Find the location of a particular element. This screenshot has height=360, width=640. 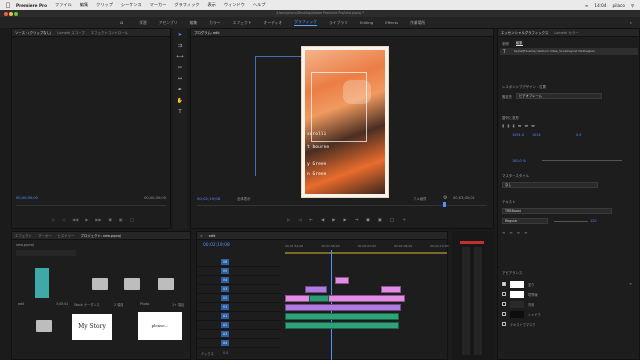

track-header-v2: V2 is located at coordinates (239, 298).